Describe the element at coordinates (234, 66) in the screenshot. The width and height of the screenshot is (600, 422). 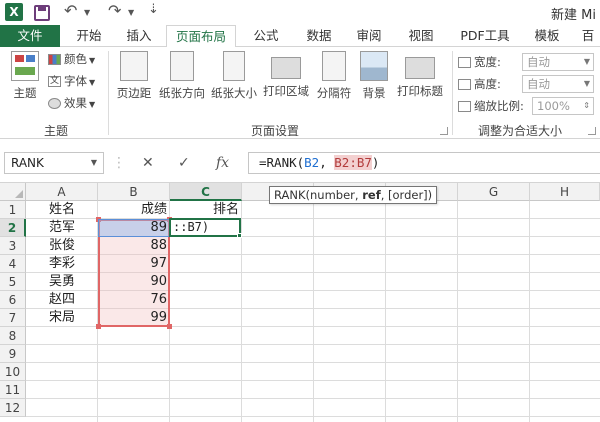
I see `paper-size-icon` at that location.